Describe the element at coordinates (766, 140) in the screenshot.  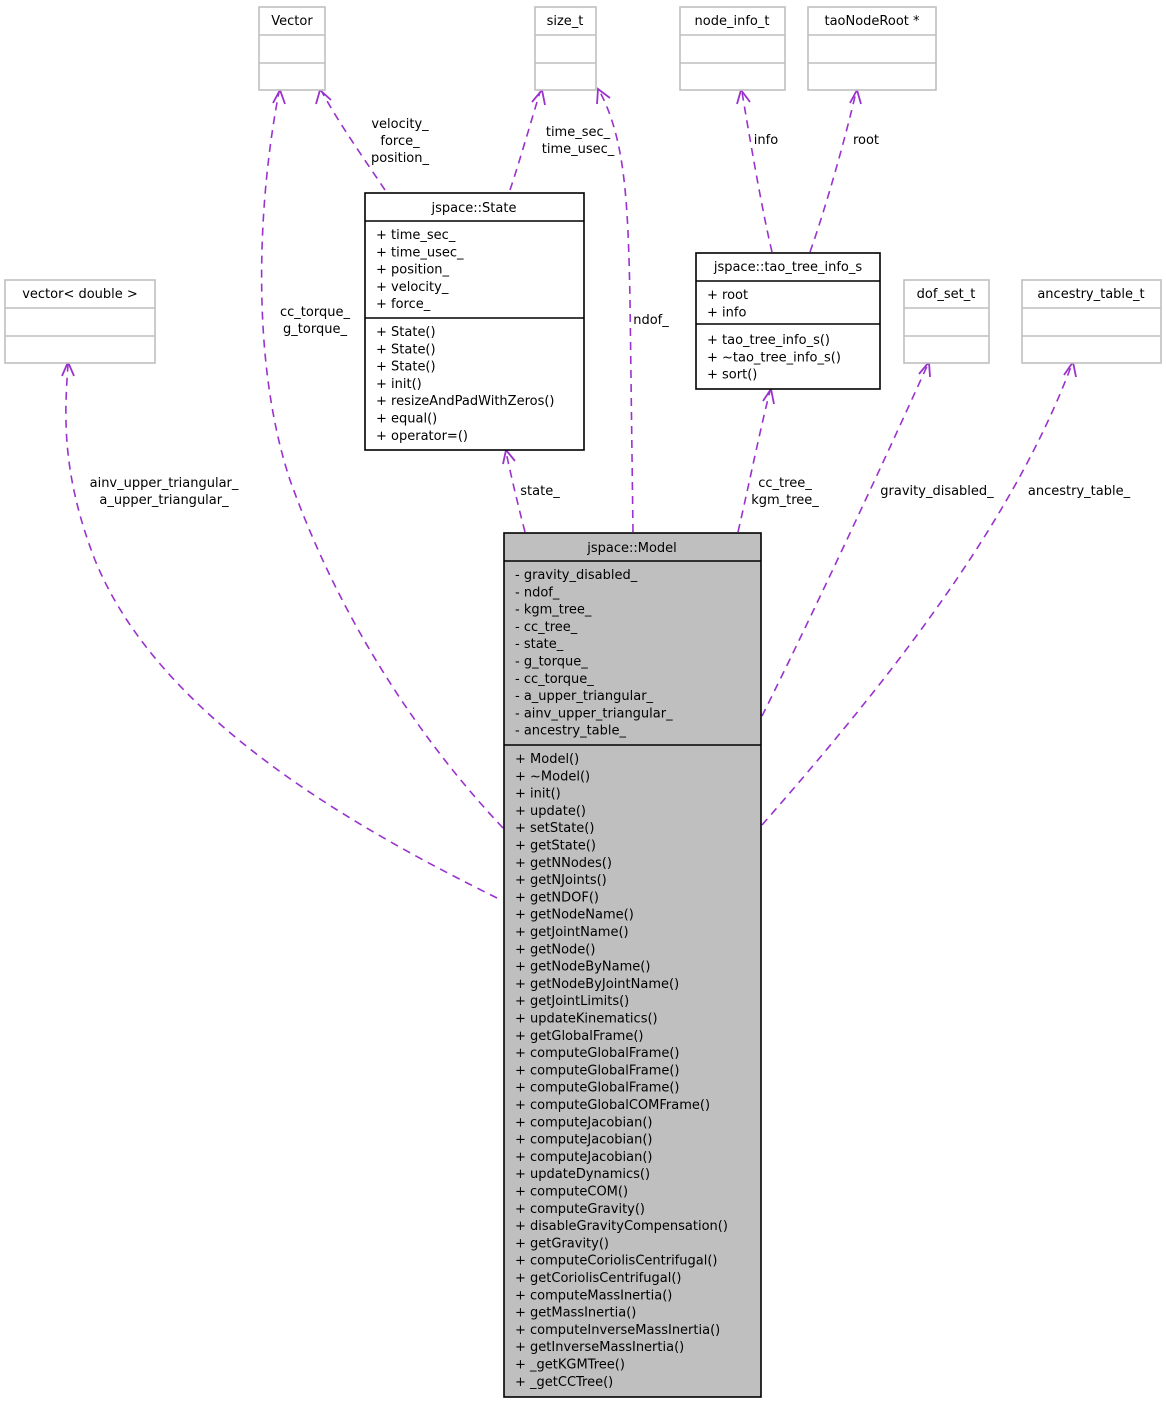
I see `edge-label: info` at that location.